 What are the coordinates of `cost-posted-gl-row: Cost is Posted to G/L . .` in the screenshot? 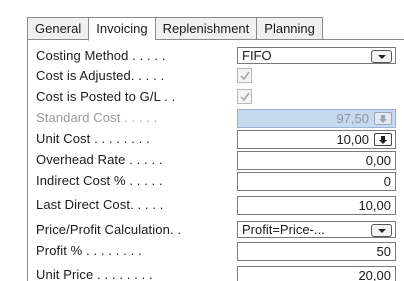 It's located at (220, 96).